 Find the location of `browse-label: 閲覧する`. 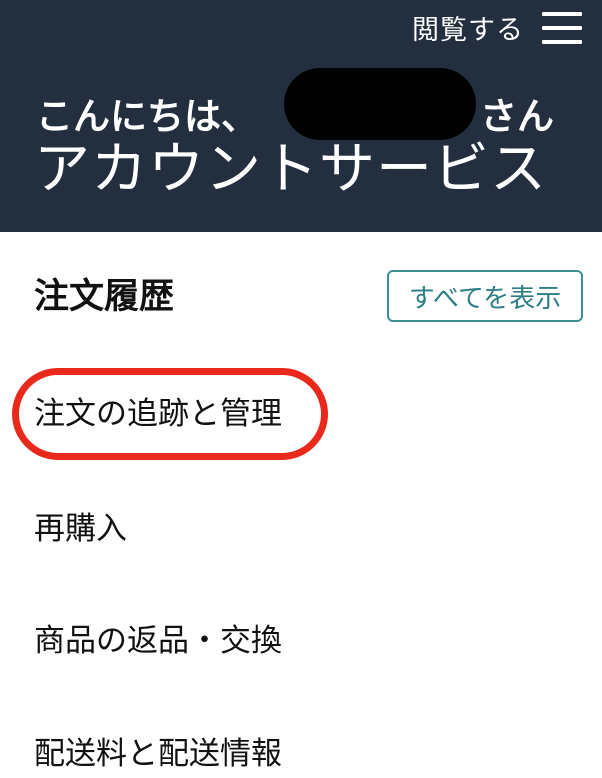

browse-label: 閲覧する is located at coordinates (468, 30).